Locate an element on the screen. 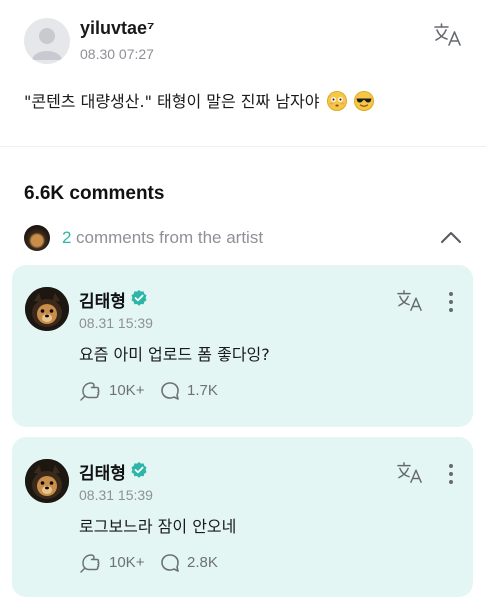 The width and height of the screenshot is (486, 604). reply-count: 2.8K is located at coordinates (202, 562).